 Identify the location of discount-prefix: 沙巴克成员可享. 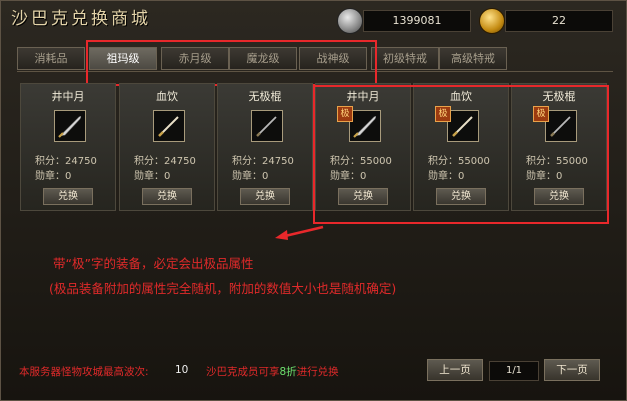
(243, 372).